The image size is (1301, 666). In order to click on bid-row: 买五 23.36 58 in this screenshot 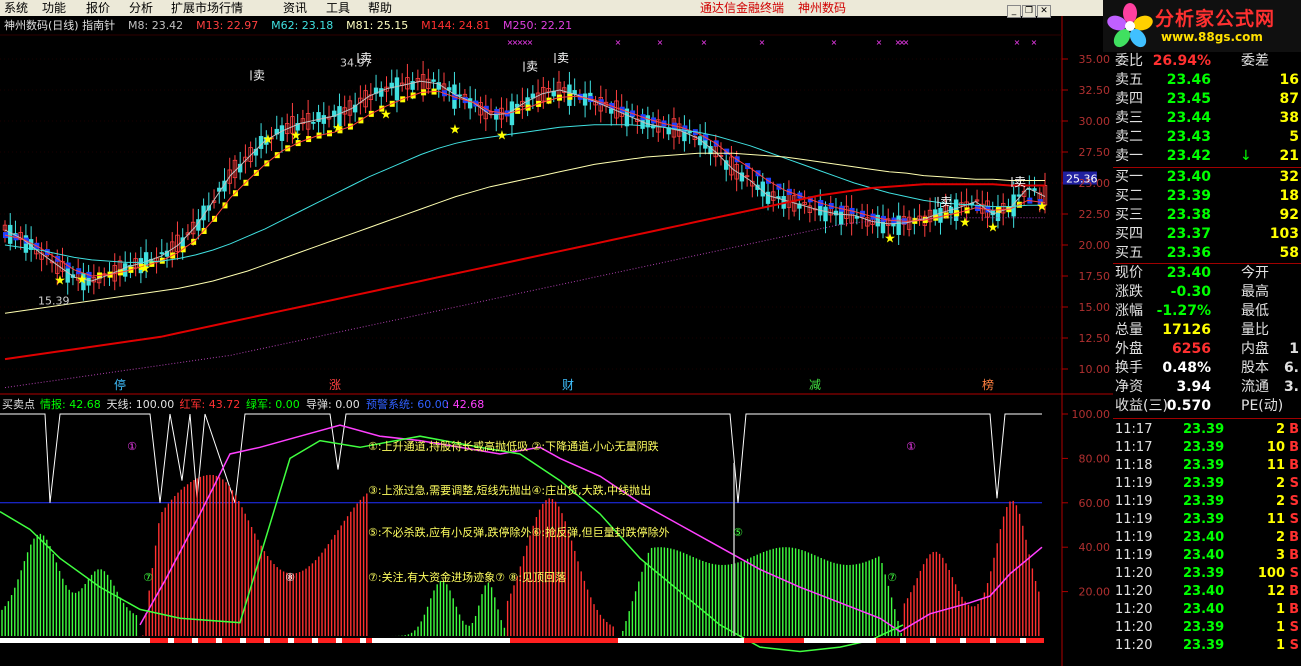, I will do `click(1207, 253)`.